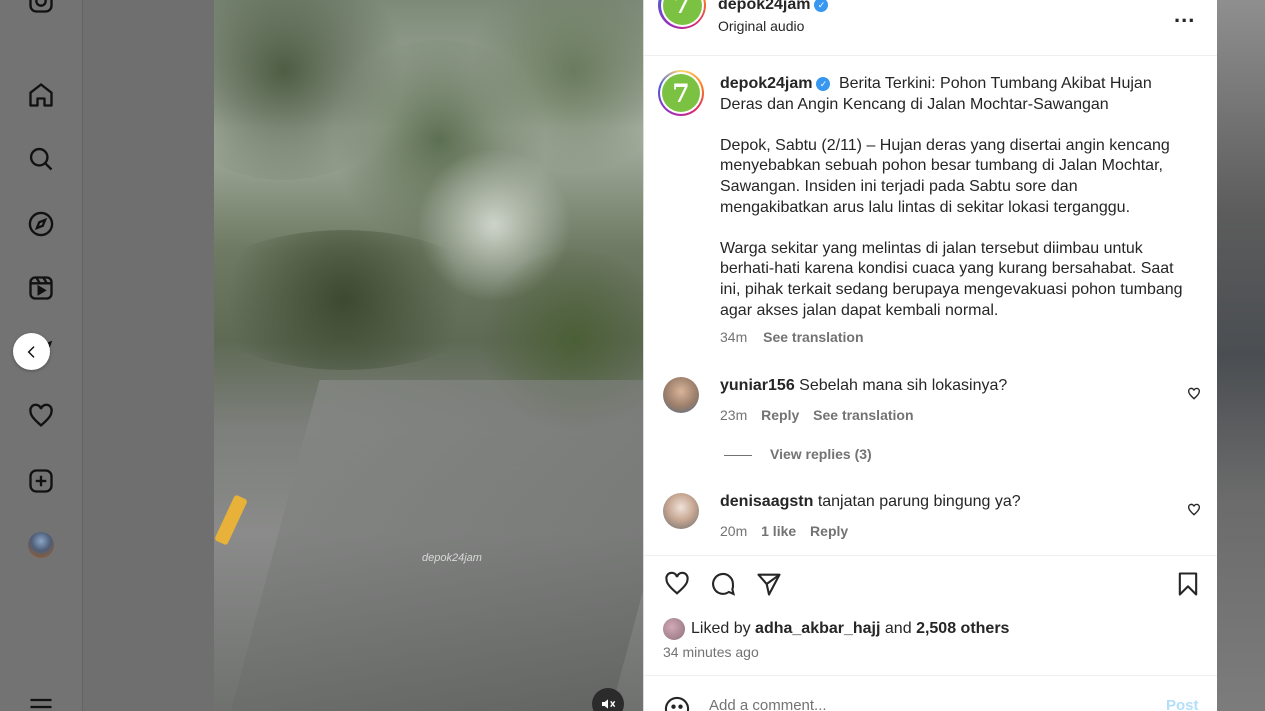  Describe the element at coordinates (931, 693) in the screenshot. I see `add-comment-bar: Add a comment... Post` at that location.